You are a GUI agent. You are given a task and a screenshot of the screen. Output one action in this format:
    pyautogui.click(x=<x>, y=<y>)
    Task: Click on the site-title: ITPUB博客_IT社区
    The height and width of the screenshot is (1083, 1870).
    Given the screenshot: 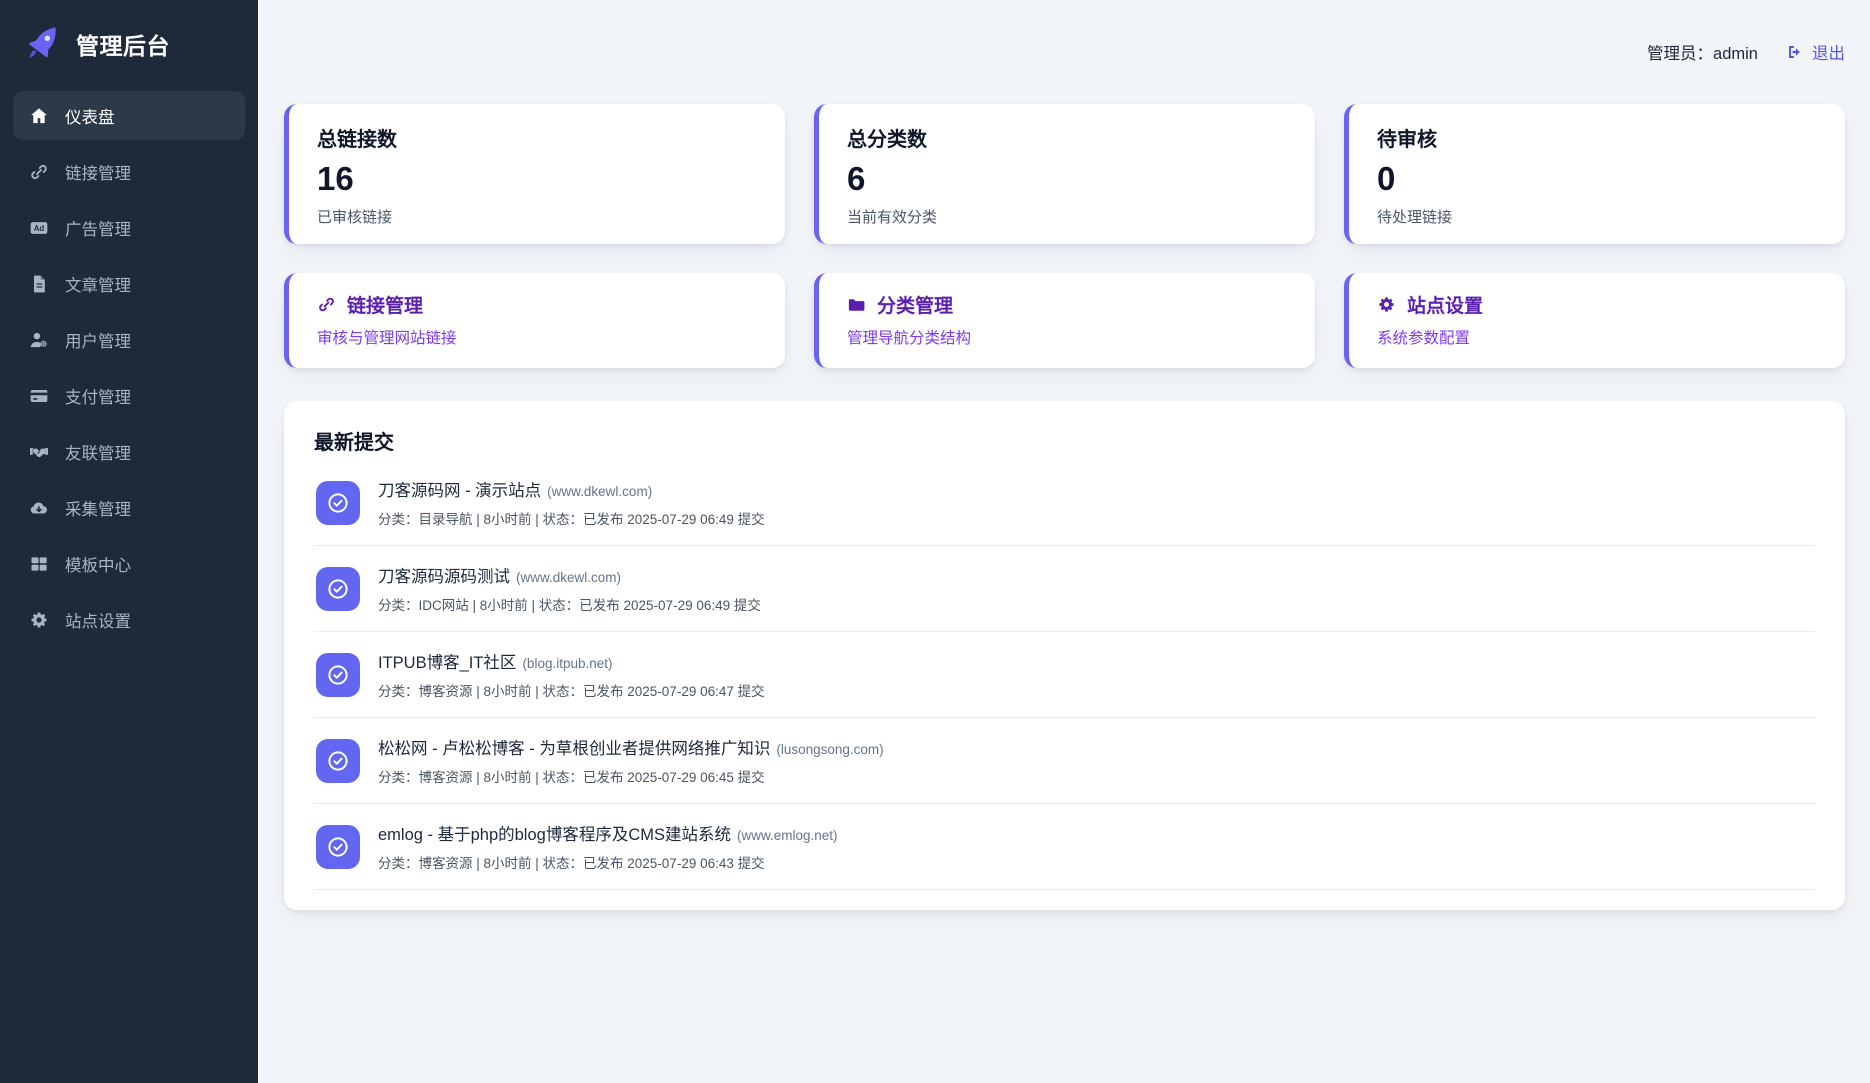 What is the action you would take?
    pyautogui.click(x=447, y=663)
    